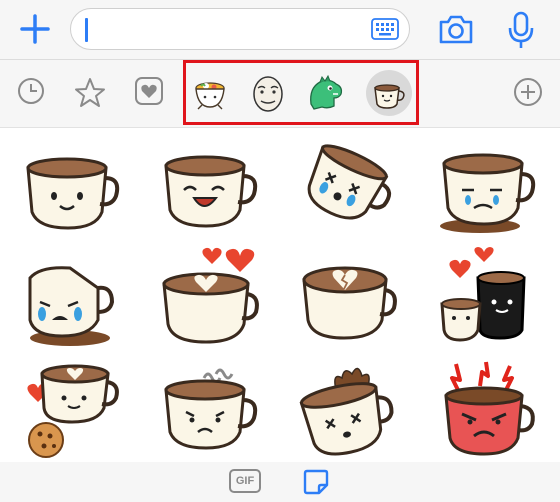 Image resolution: width=560 pixels, height=502 pixels. I want to click on sticker-coffee-love-hearts, so click(210, 295).